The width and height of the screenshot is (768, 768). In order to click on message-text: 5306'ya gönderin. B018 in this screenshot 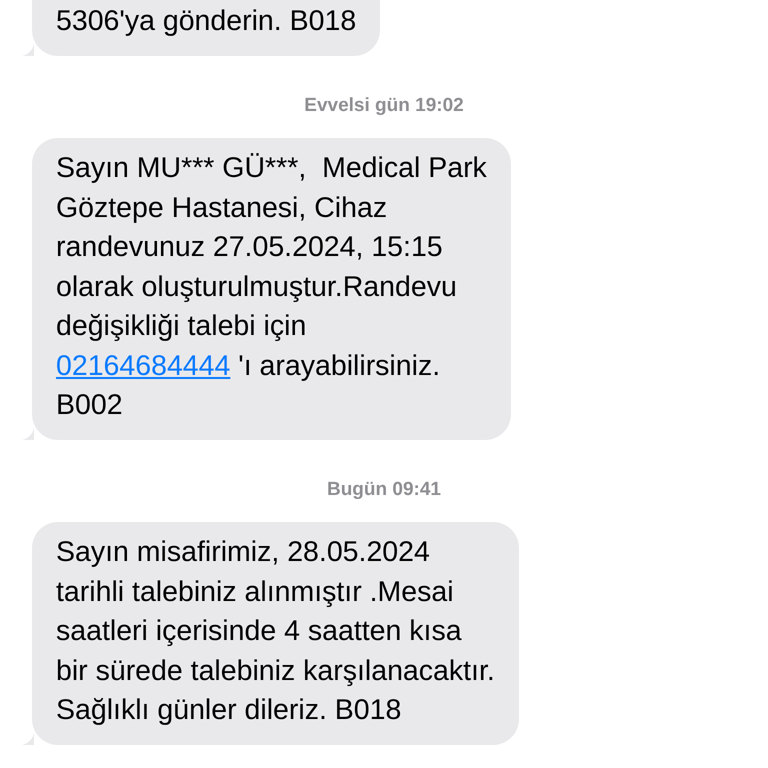, I will do `click(206, 21)`.